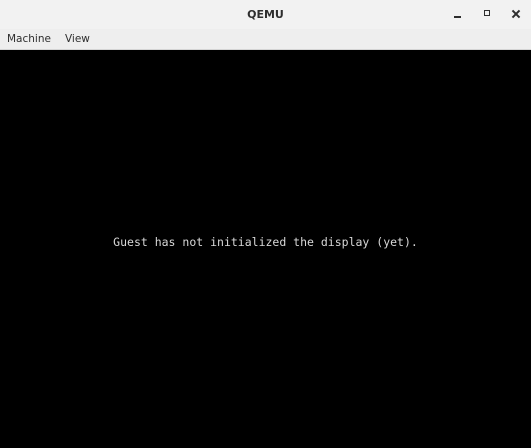  Describe the element at coordinates (265, 14) in the screenshot. I see `title-bar: QEMU` at that location.